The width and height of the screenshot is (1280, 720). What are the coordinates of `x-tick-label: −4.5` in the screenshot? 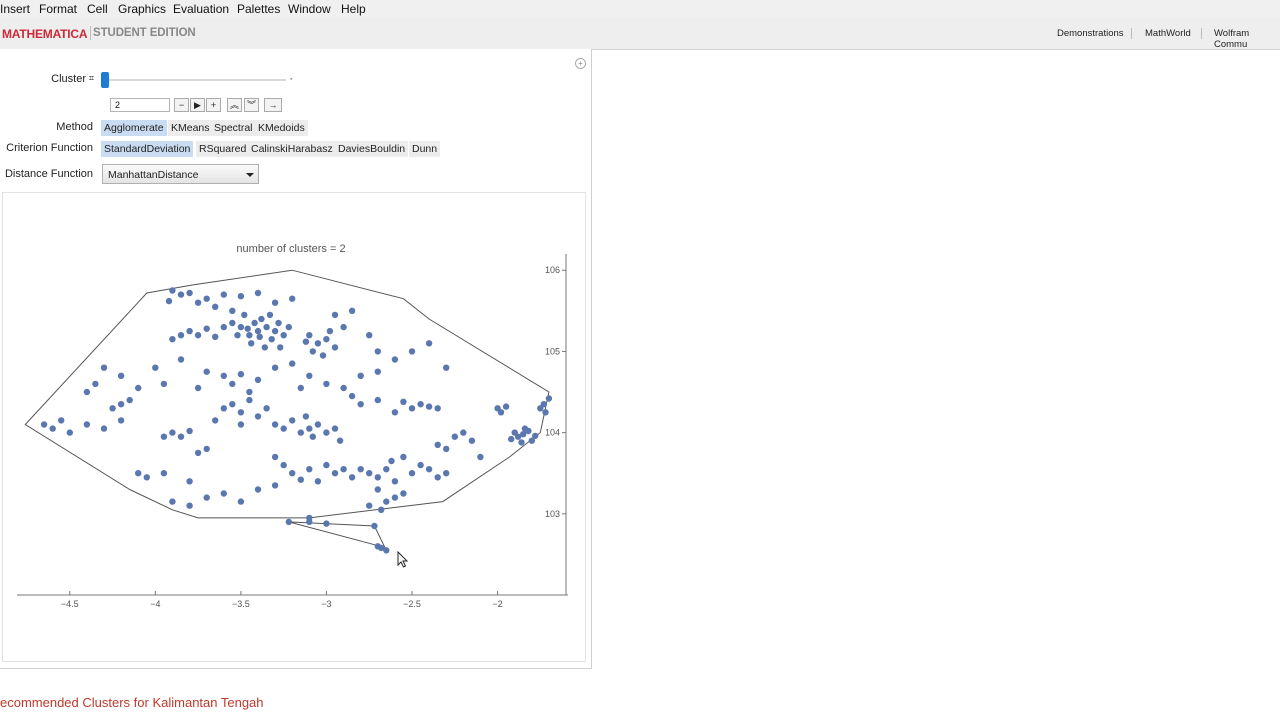 It's located at (70, 604).